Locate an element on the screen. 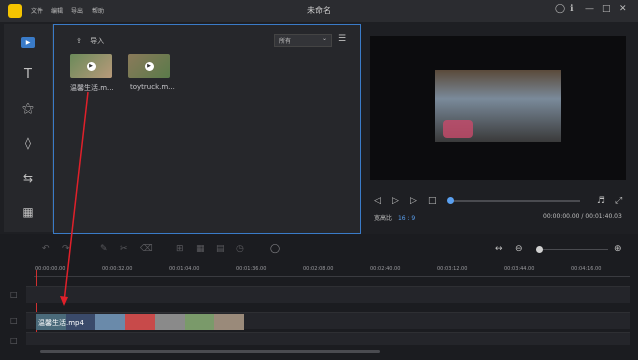  annotation-arrow is located at coordinates (74, 198).